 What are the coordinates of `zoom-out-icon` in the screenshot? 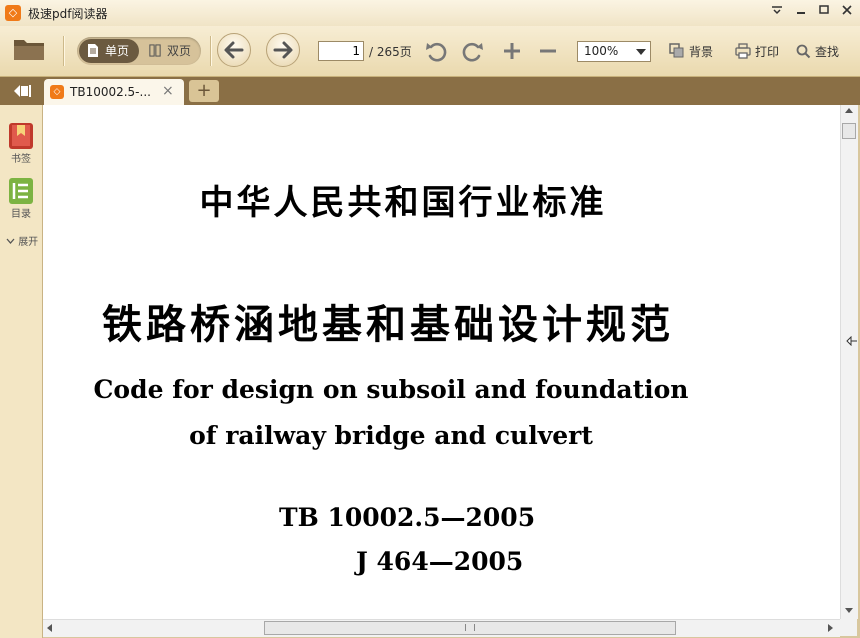 It's located at (548, 51).